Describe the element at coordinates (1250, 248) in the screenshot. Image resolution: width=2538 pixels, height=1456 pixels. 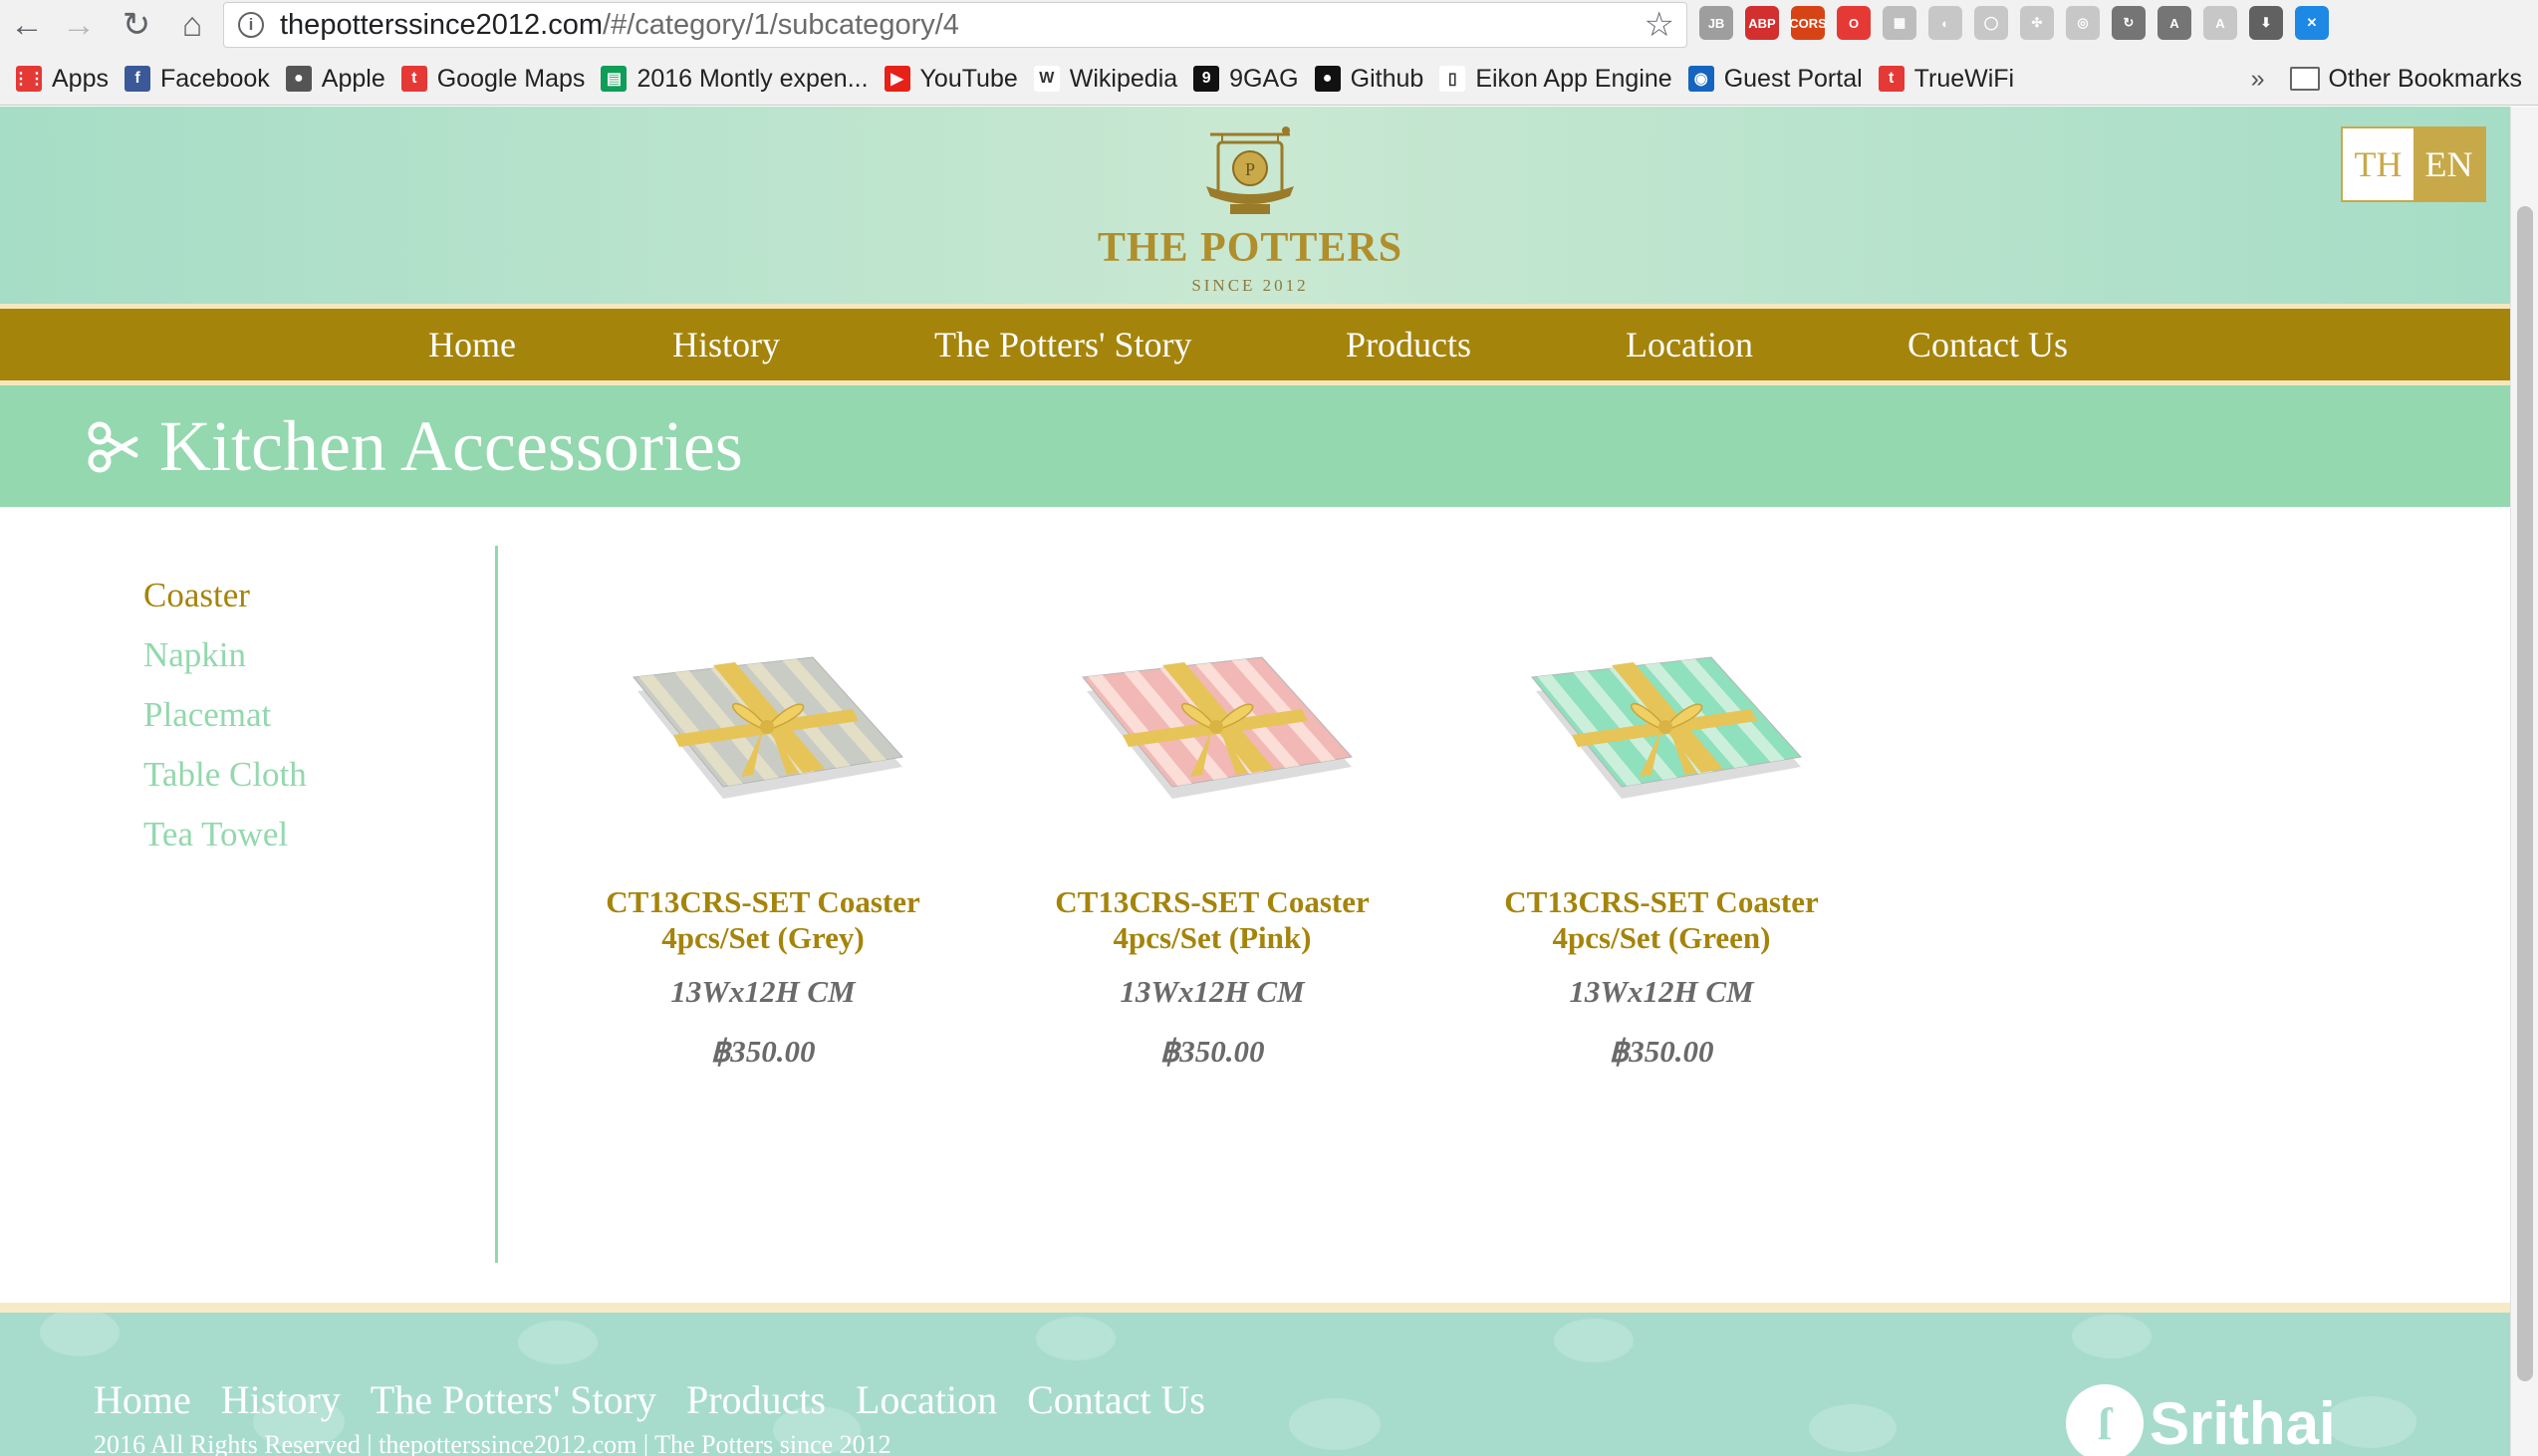
I see `logo-title: THE POTTERS` at that location.